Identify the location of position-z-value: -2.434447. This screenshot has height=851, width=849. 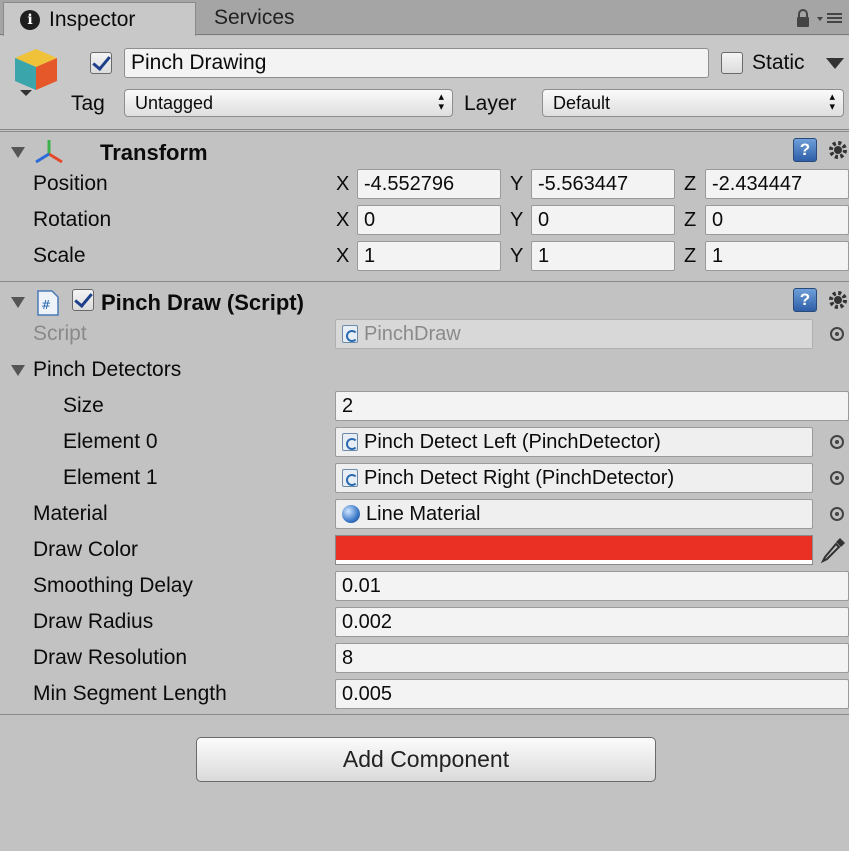
(757, 183).